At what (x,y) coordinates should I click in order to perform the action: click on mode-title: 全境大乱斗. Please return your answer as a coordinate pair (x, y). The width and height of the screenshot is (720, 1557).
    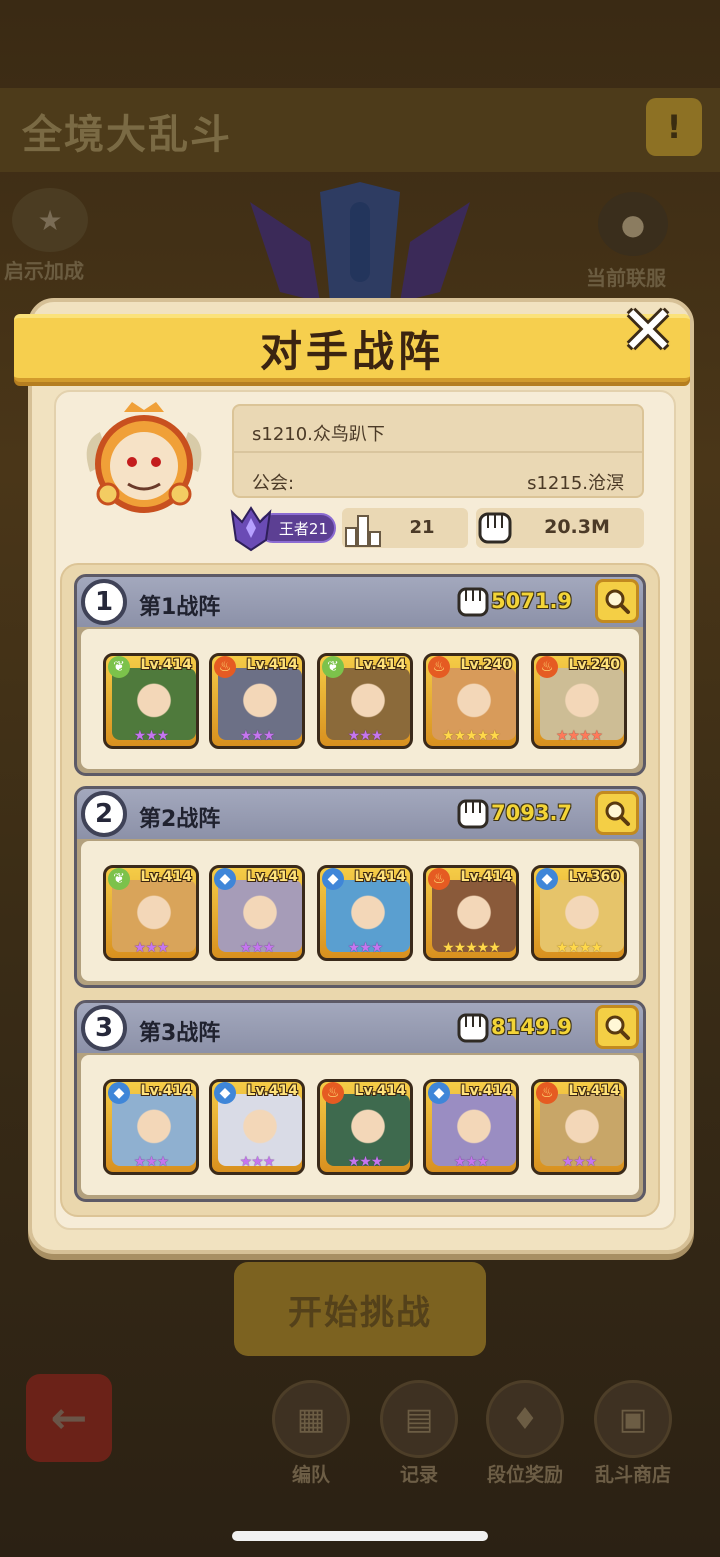
    Looking at the image, I should click on (127, 135).